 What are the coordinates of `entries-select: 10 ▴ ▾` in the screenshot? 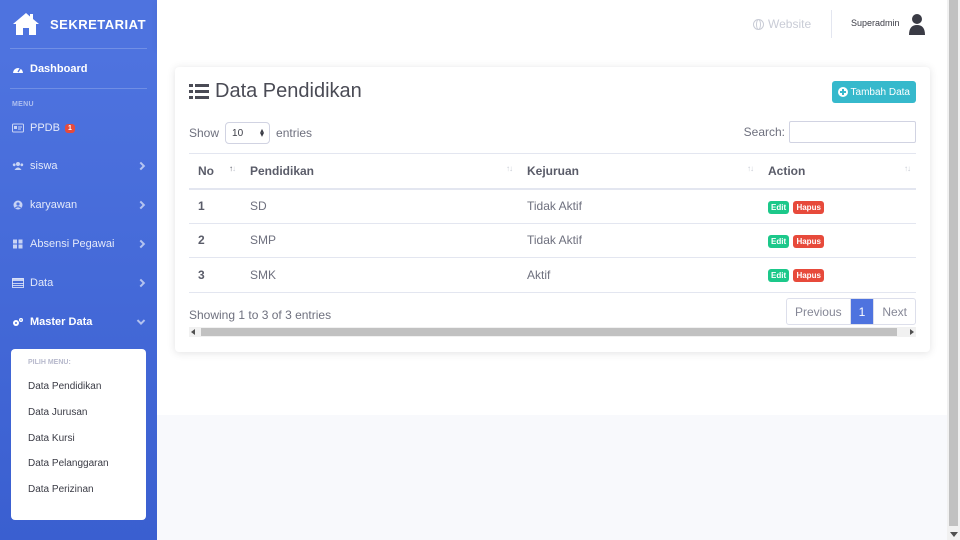 It's located at (248, 133).